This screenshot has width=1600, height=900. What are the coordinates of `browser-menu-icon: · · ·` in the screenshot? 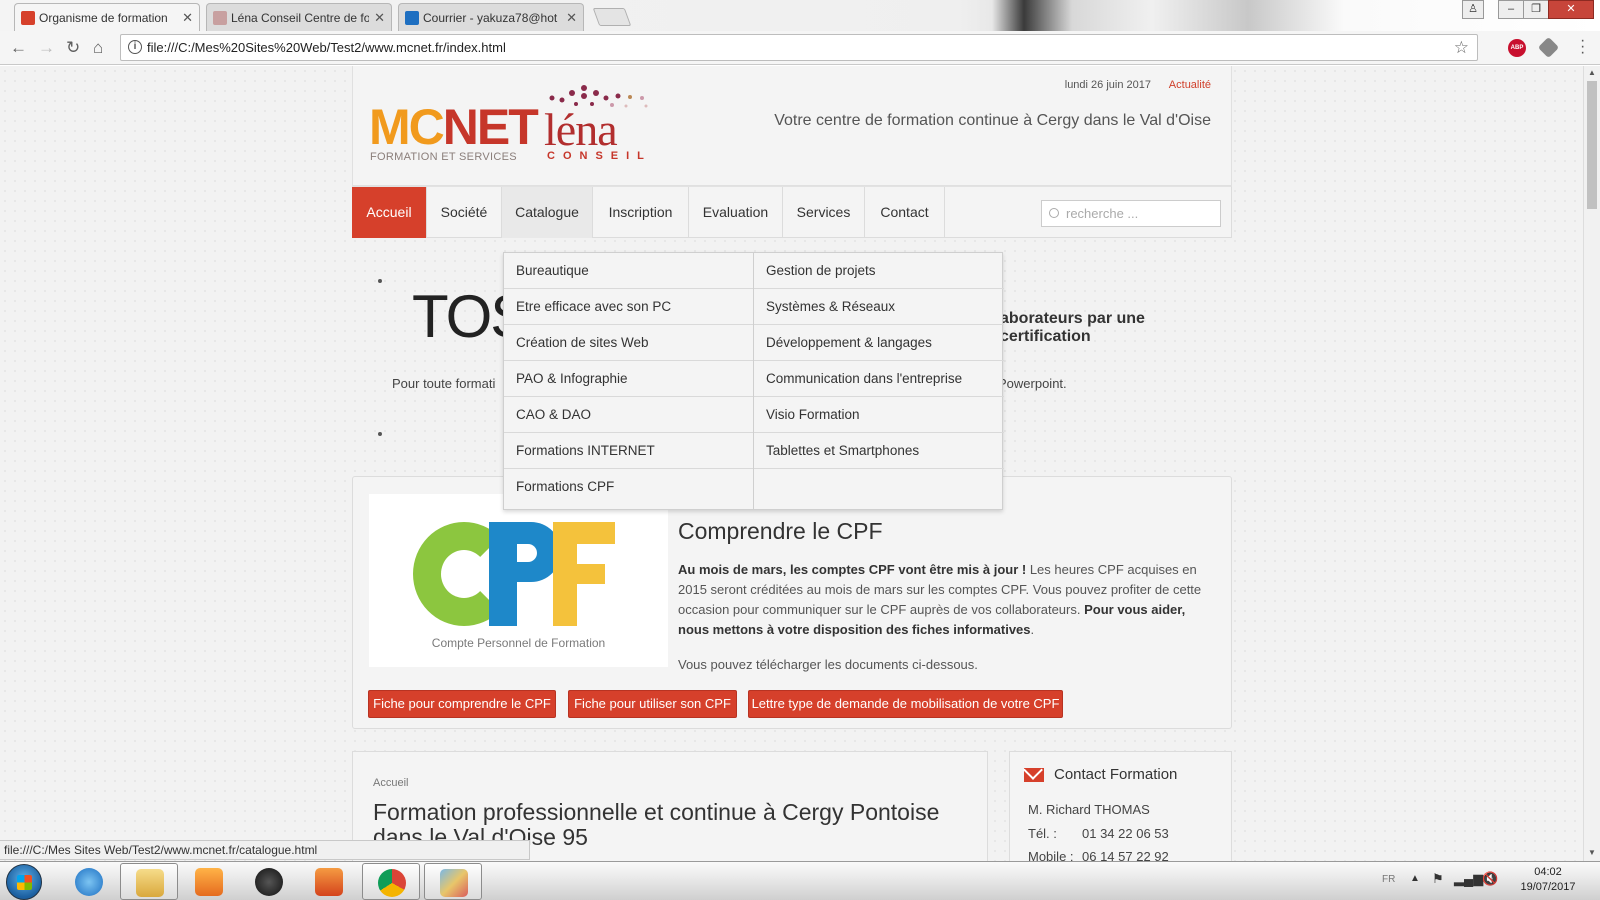 It's located at (1582, 47).